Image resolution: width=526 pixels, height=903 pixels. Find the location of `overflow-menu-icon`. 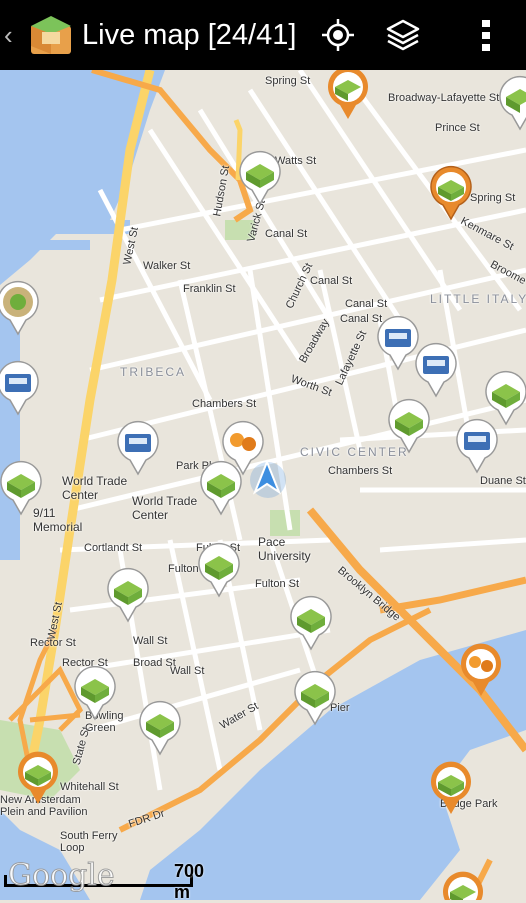

overflow-menu-icon is located at coordinates (486, 35).